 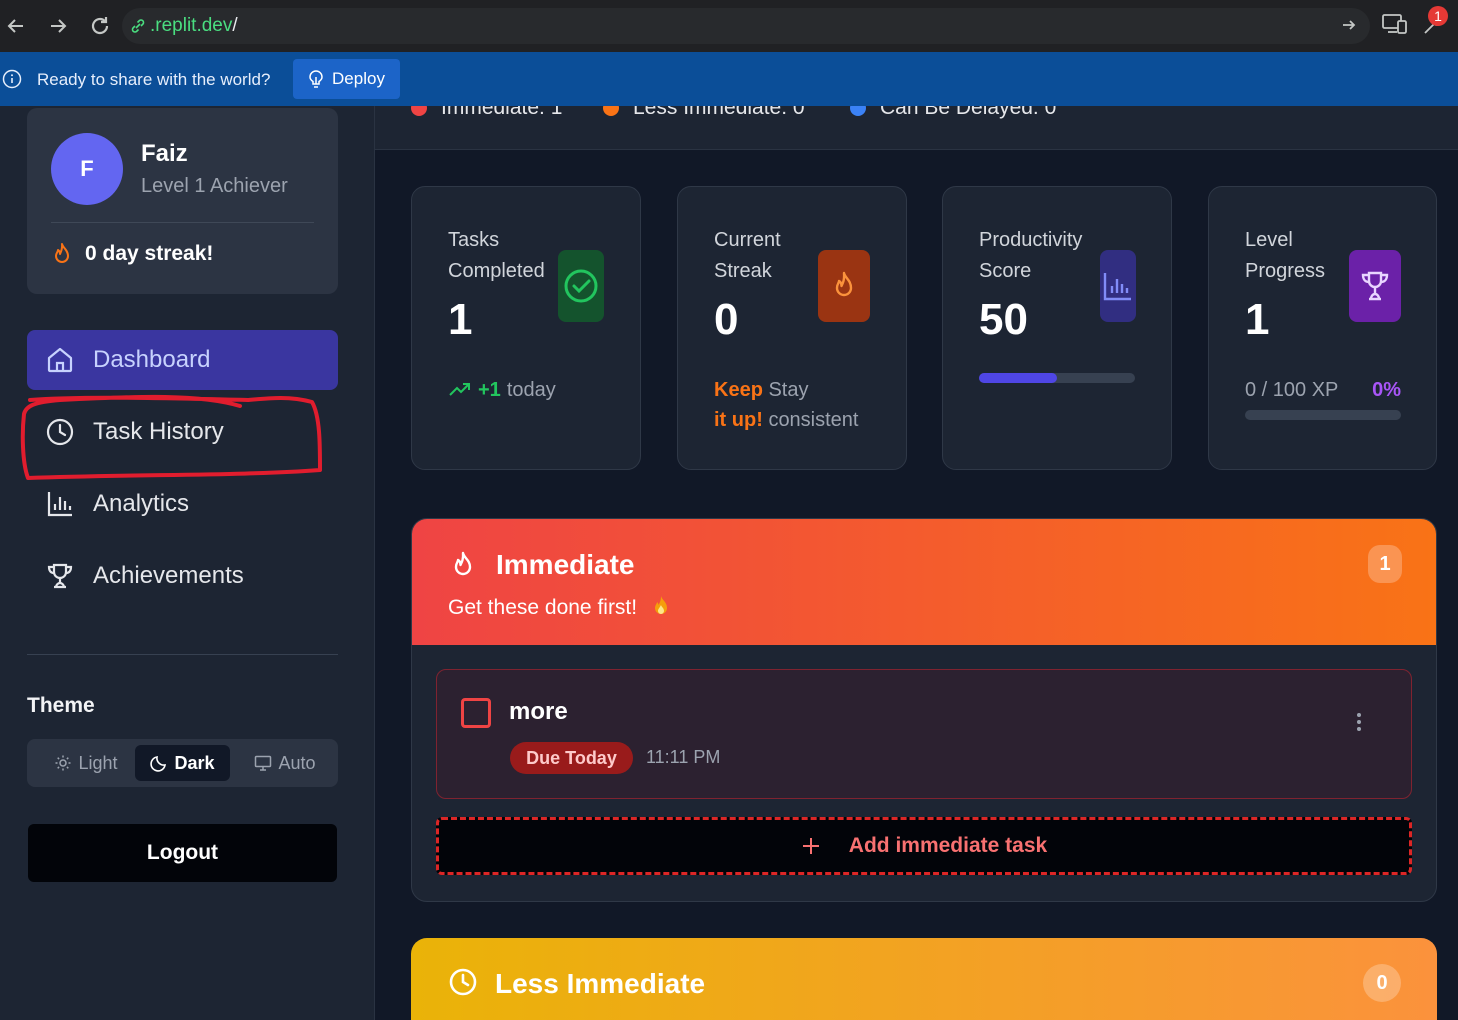 I want to click on productivity-progress-bar, so click(x=1057, y=378).